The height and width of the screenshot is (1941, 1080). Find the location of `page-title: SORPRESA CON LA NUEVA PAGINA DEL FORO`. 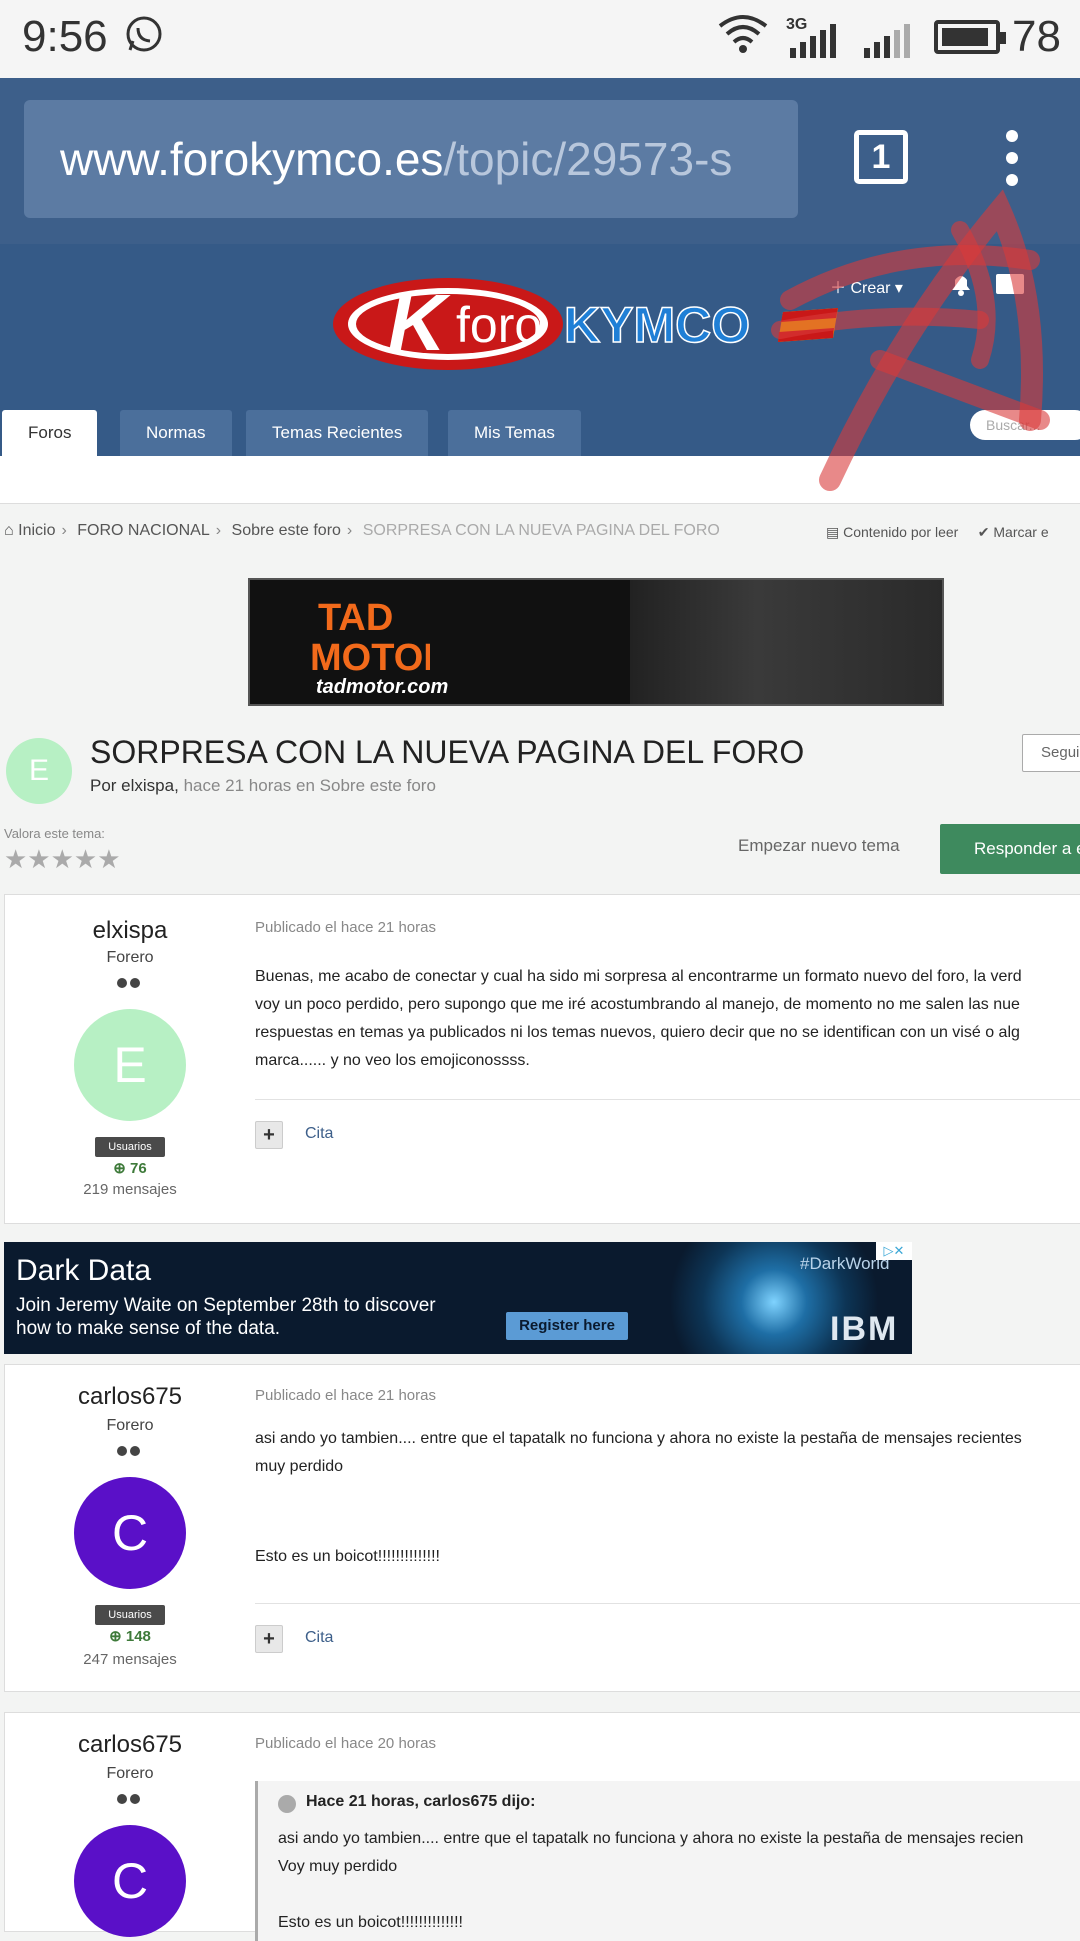

page-title: SORPRESA CON LA NUEVA PAGINA DEL FORO is located at coordinates (447, 752).